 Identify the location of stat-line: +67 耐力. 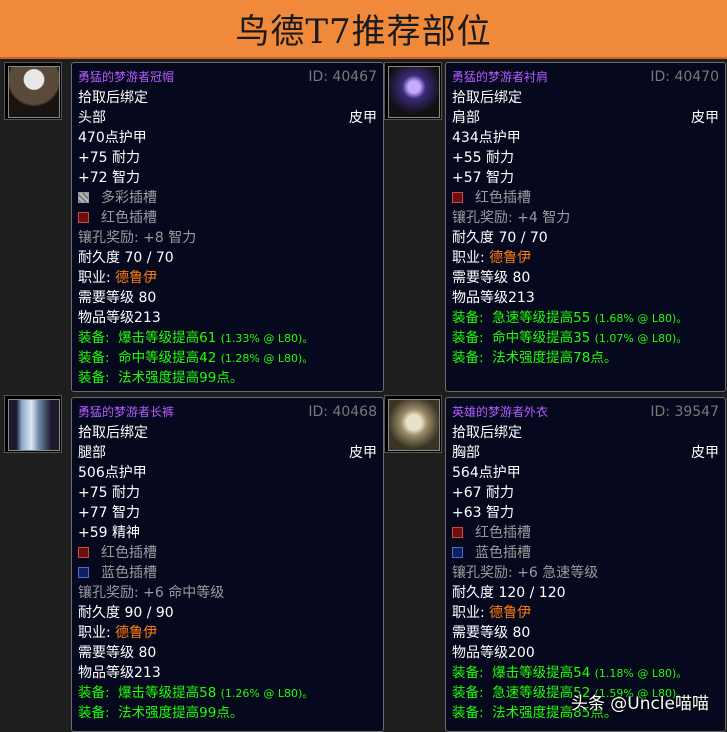
(483, 493).